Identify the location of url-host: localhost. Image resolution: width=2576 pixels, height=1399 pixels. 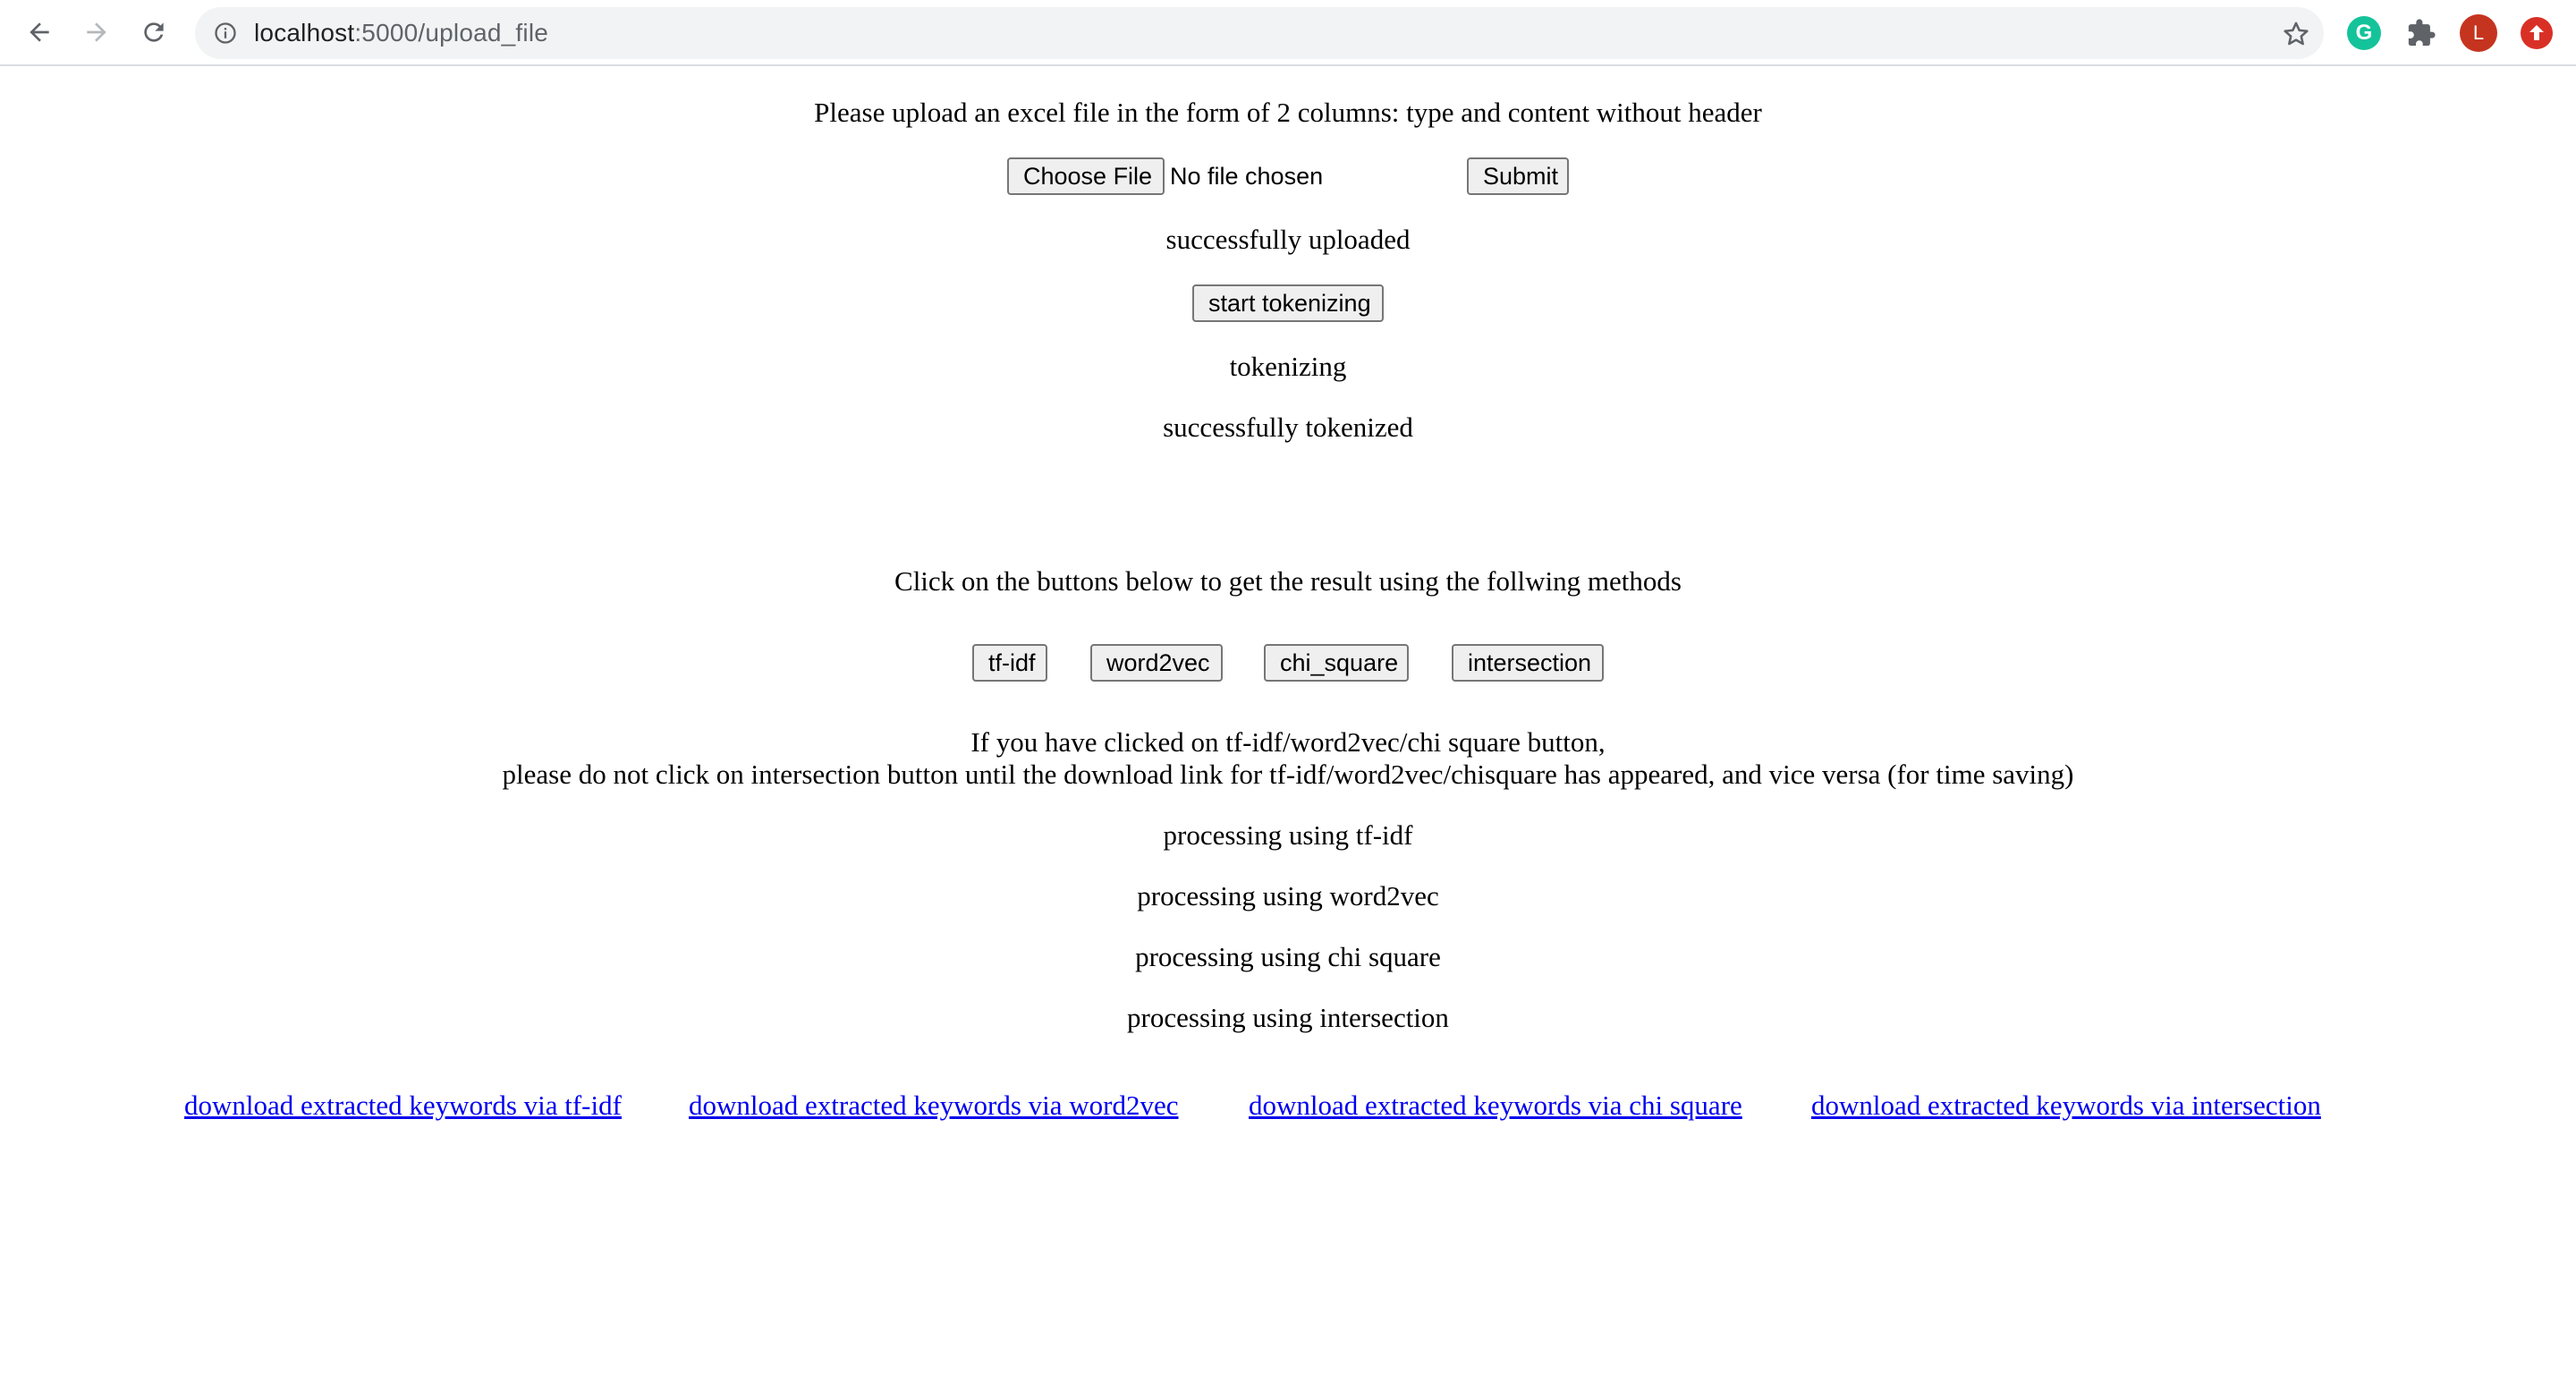
(304, 33).